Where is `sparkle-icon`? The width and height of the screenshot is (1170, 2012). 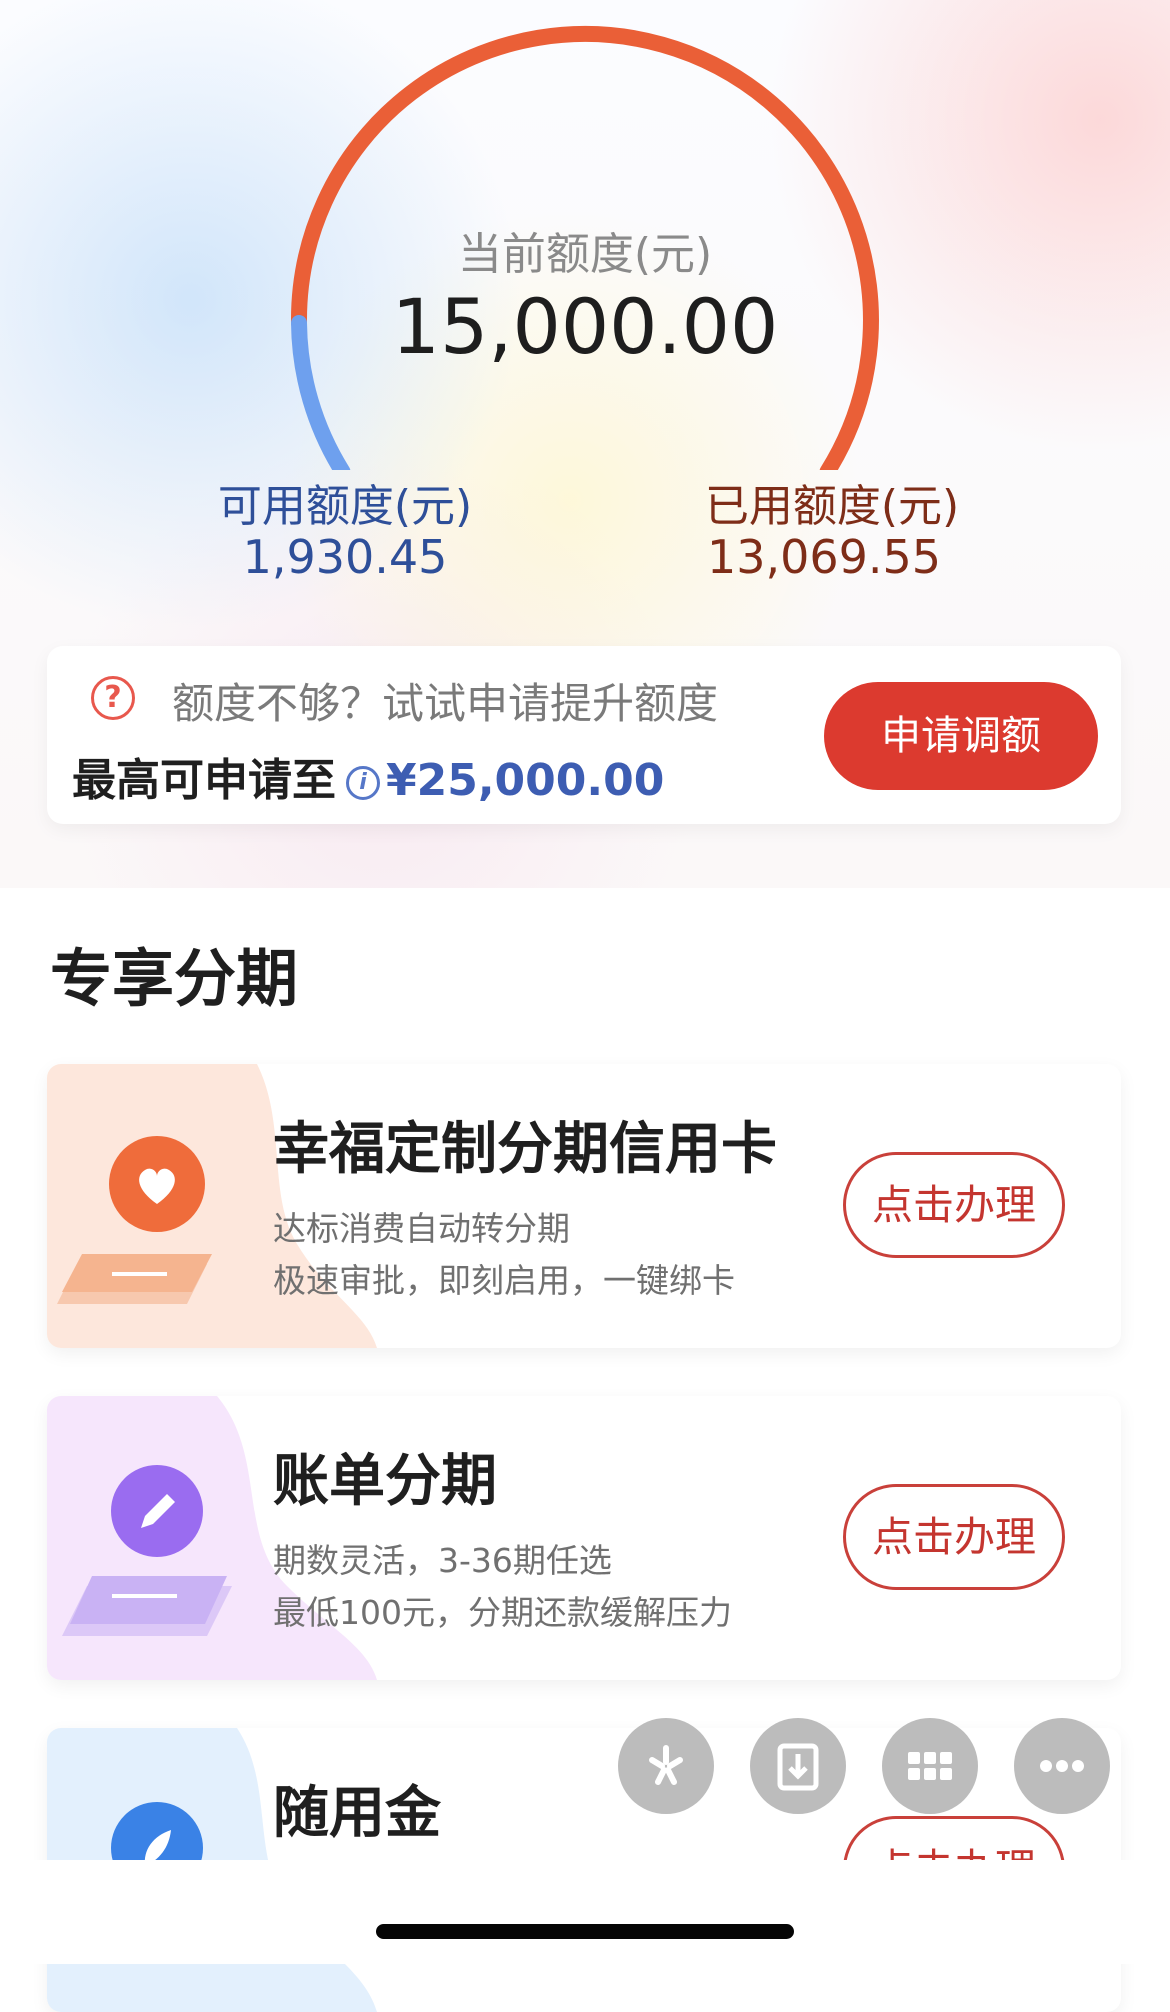
sparkle-icon is located at coordinates (666, 1766).